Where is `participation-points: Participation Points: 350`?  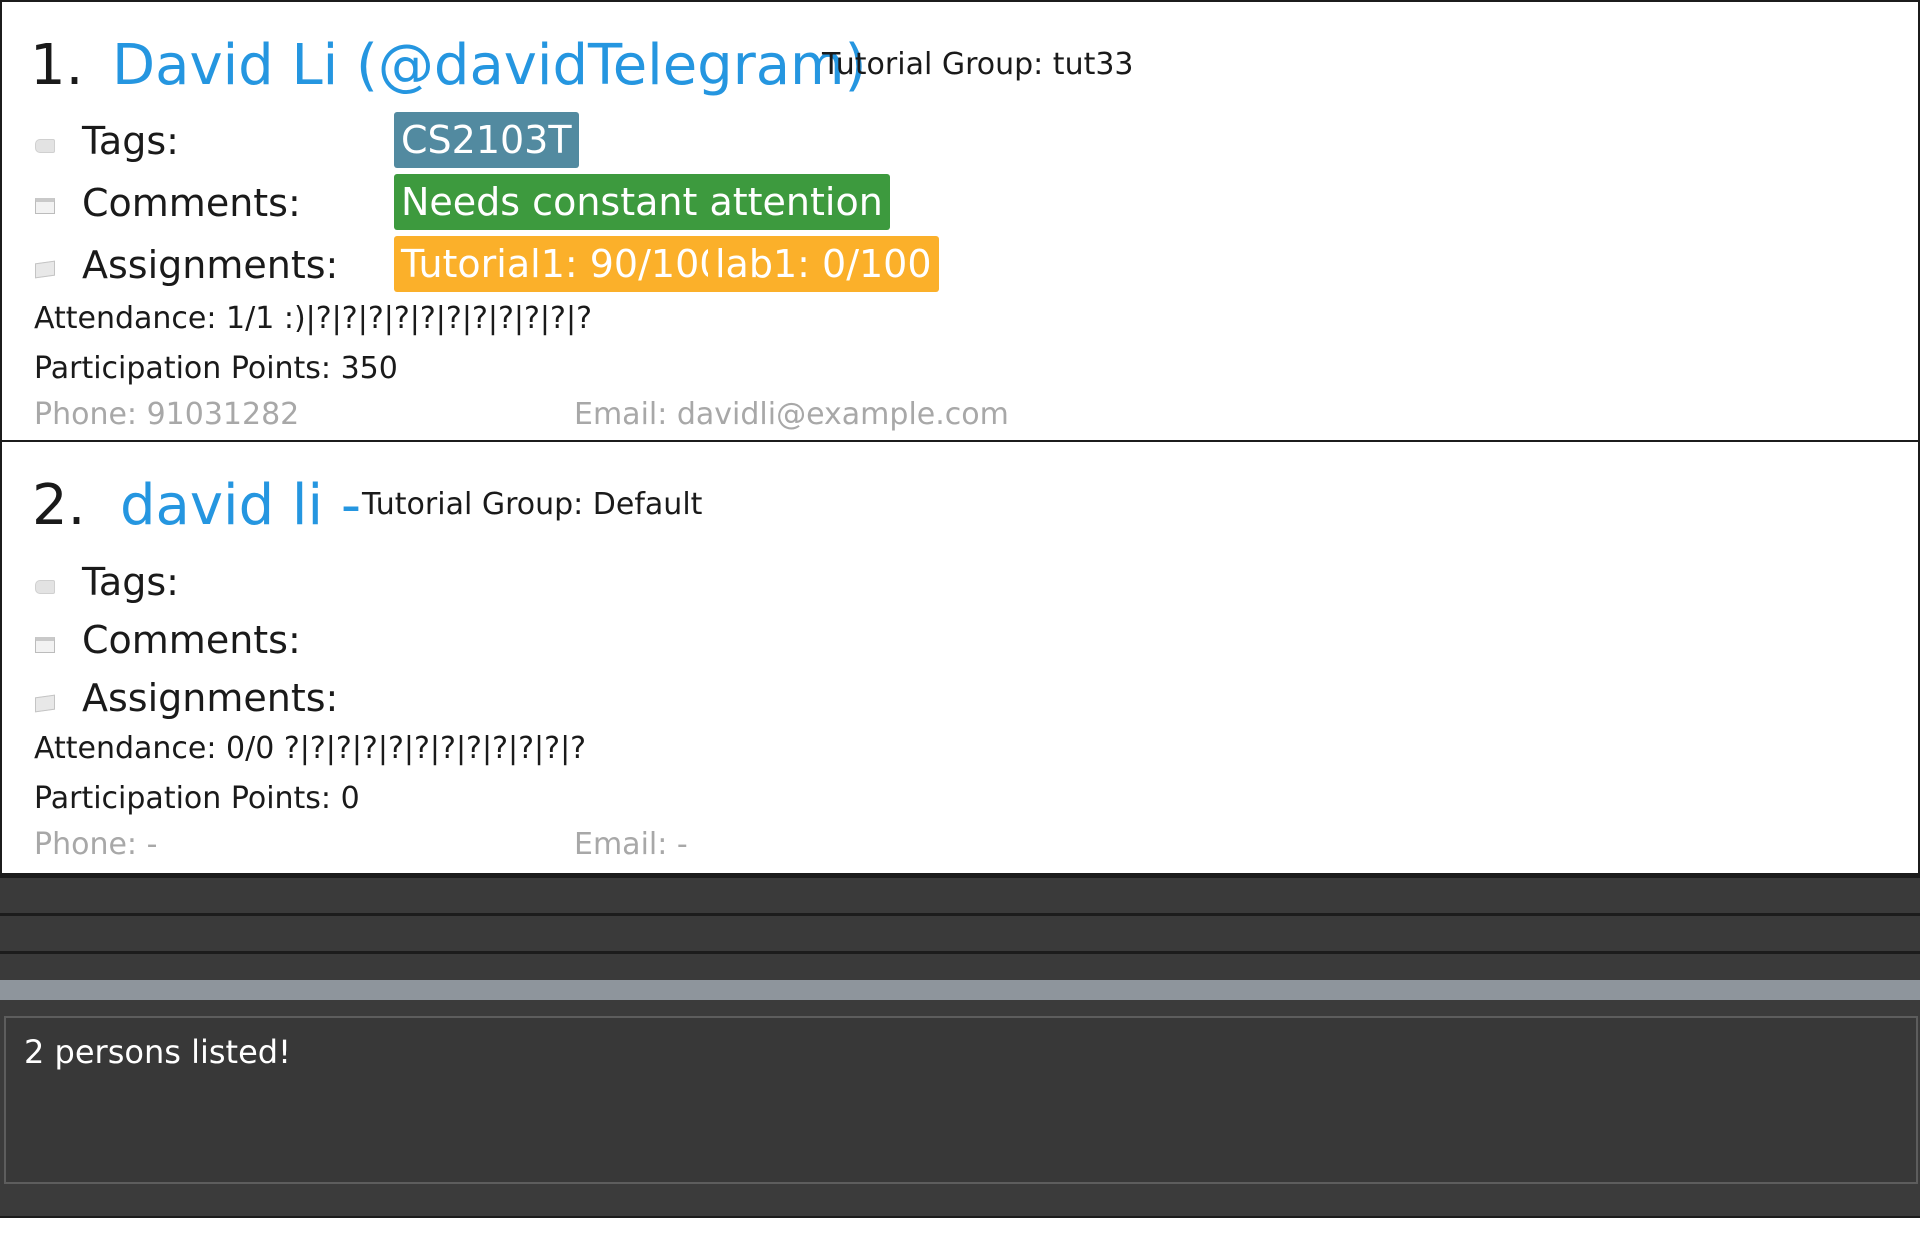 participation-points: Participation Points: 350 is located at coordinates (216, 368).